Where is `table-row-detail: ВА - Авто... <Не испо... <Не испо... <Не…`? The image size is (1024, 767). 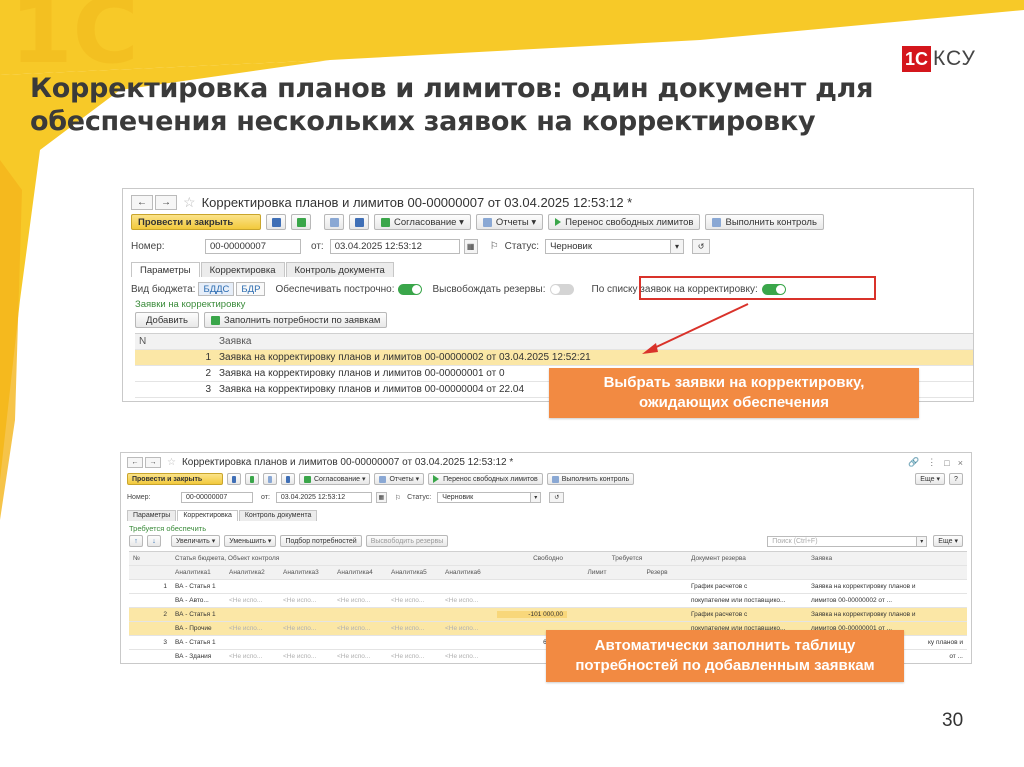 table-row-detail: ВА - Авто... <Не испо... <Не испо... <Не… is located at coordinates (548, 601).